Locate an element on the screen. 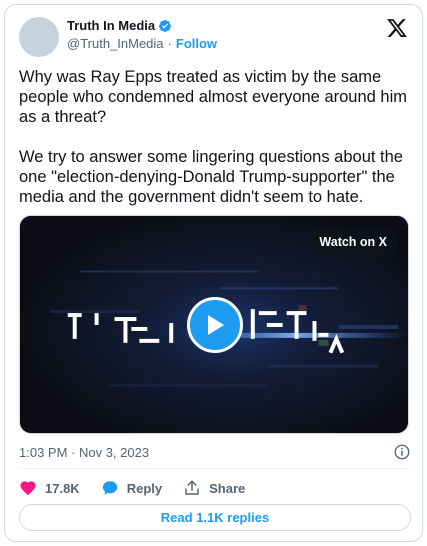 This screenshot has width=427, height=546. share-label: Share is located at coordinates (227, 488).